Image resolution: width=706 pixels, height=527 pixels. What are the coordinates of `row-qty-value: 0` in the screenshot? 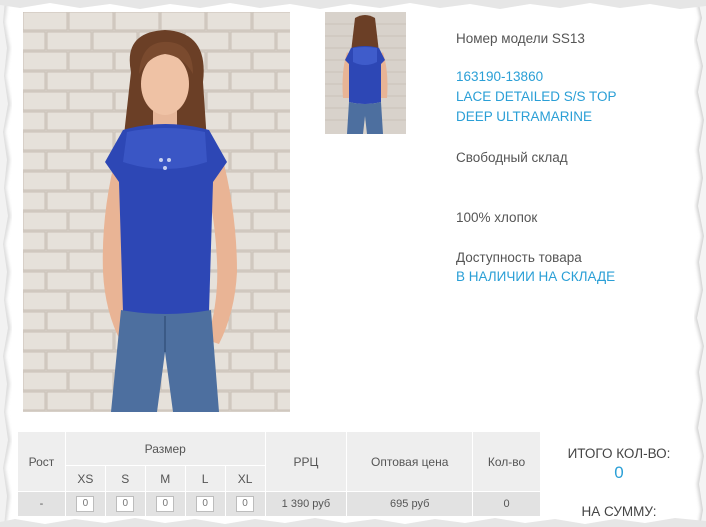 It's located at (506, 504).